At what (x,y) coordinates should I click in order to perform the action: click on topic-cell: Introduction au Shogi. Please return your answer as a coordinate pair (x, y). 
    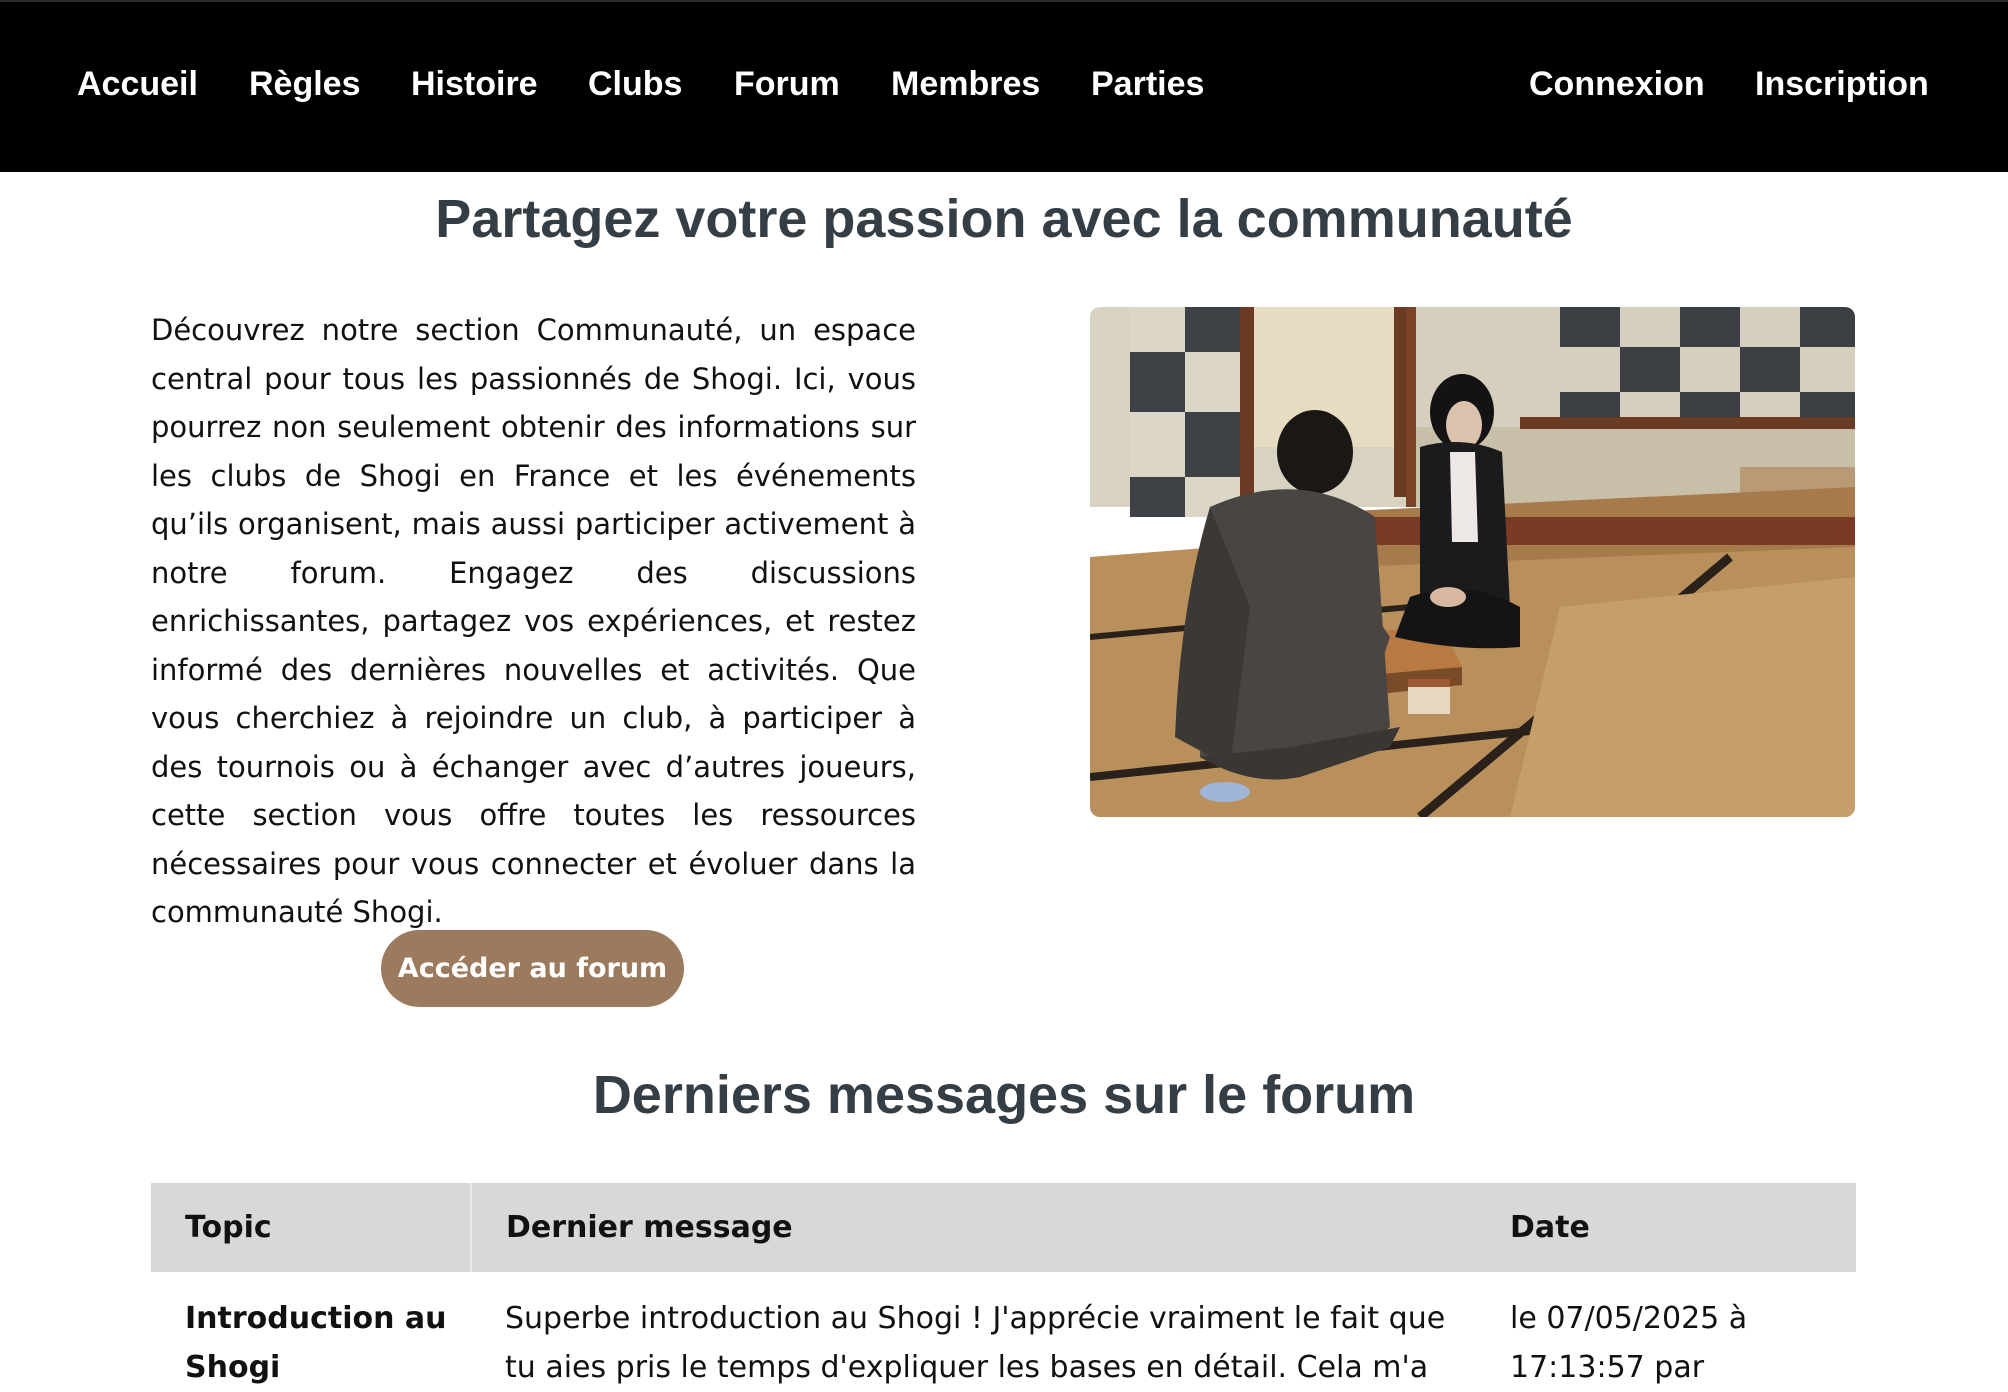
    Looking at the image, I should click on (311, 1332).